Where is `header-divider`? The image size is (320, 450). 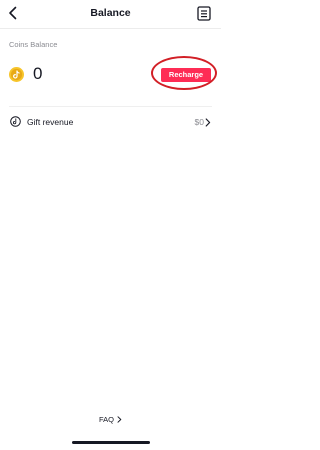 header-divider is located at coordinates (110, 28).